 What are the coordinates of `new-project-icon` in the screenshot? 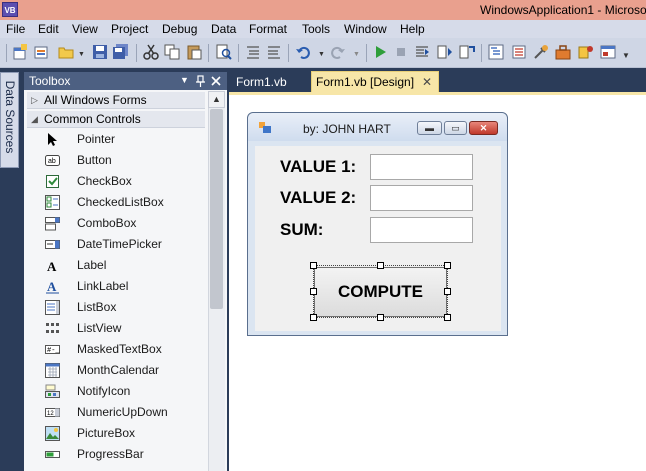 It's located at (20, 52).